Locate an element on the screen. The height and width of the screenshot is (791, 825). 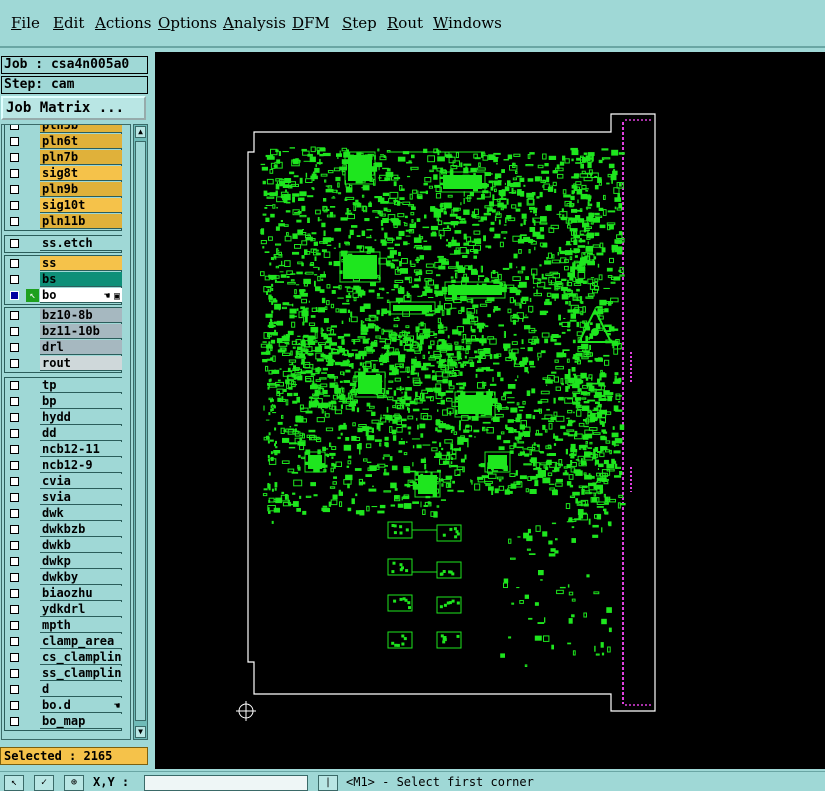
layer-row-dwkby: dwkby is located at coordinates (63, 578).